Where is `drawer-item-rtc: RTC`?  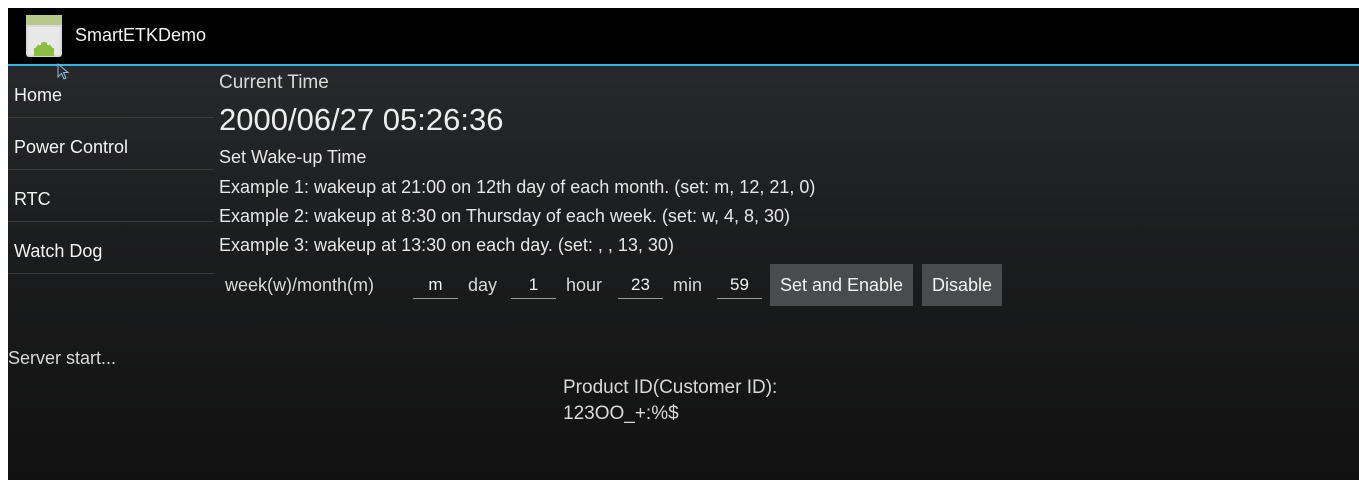 drawer-item-rtc: RTC is located at coordinates (111, 196).